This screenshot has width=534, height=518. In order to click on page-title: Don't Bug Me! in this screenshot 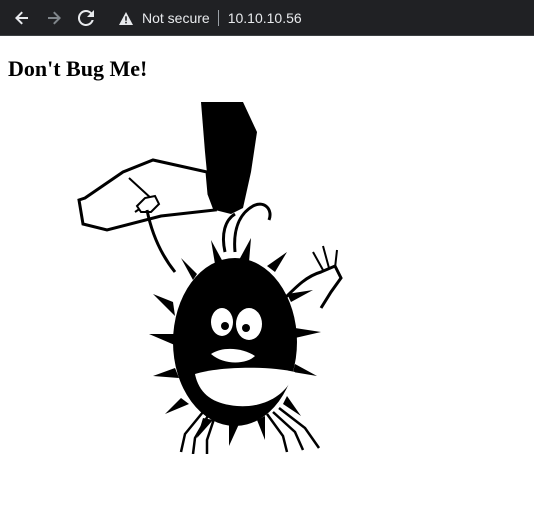, I will do `click(78, 68)`.